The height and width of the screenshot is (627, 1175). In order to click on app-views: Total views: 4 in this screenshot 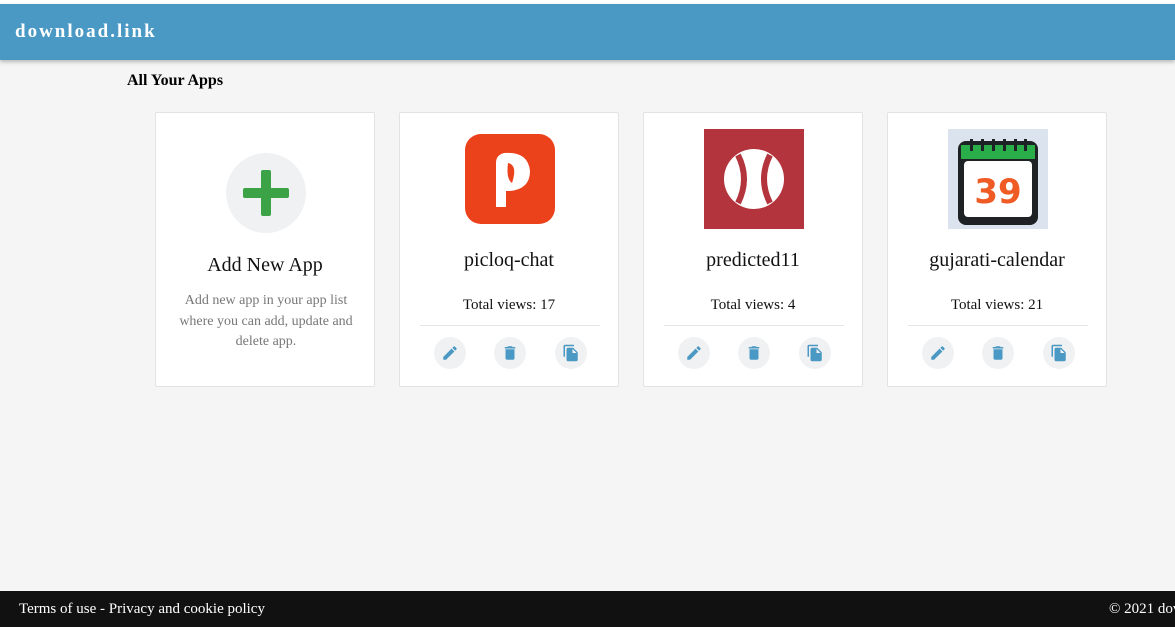, I will do `click(753, 305)`.